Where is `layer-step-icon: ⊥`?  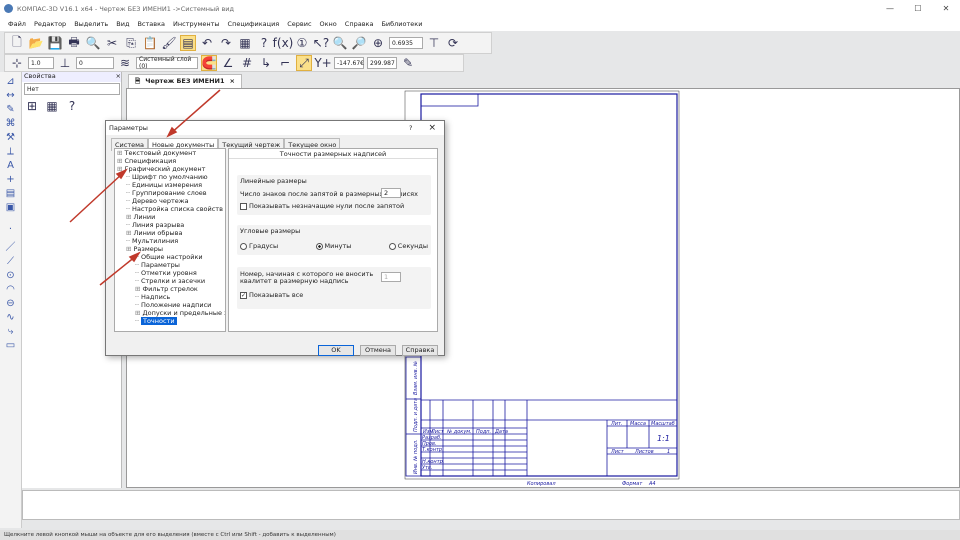
layer-step-icon: ⊥ is located at coordinates (65, 63).